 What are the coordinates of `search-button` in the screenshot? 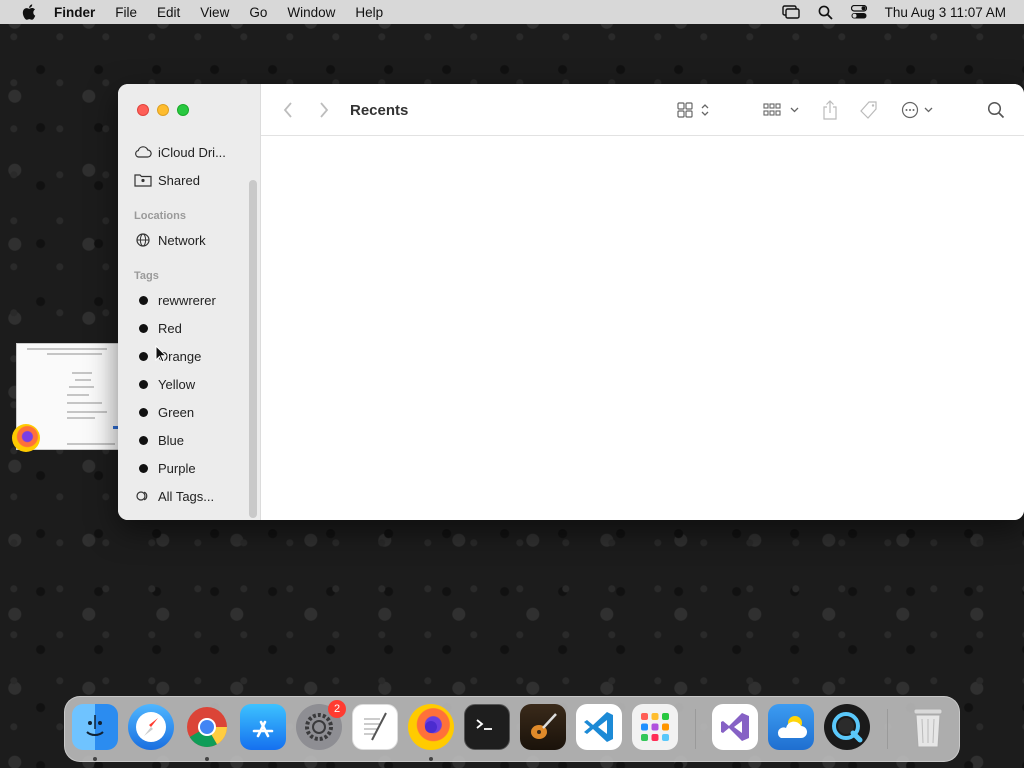 It's located at (996, 110).